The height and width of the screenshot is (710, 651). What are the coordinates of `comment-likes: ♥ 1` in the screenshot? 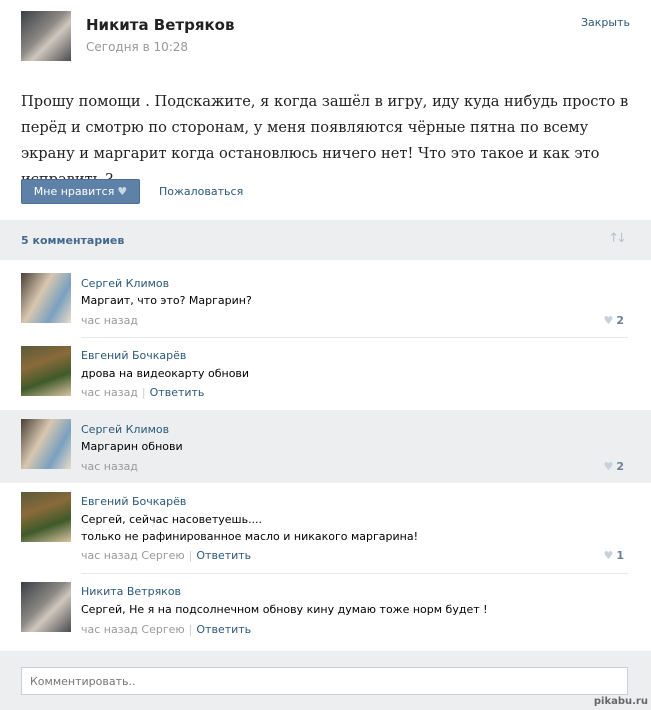 It's located at (613, 555).